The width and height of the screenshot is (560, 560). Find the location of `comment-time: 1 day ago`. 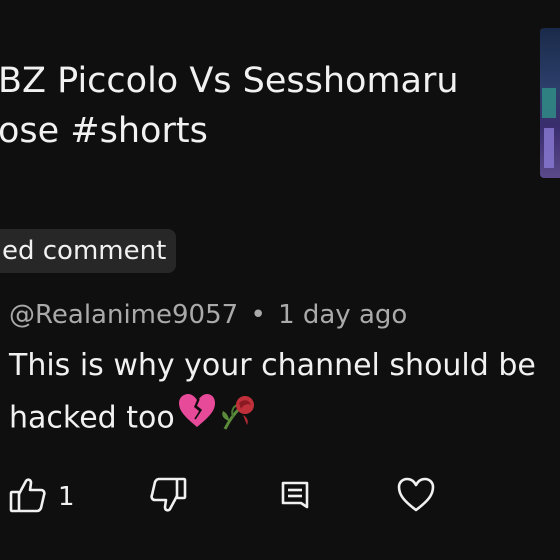

comment-time: 1 day ago is located at coordinates (343, 315).